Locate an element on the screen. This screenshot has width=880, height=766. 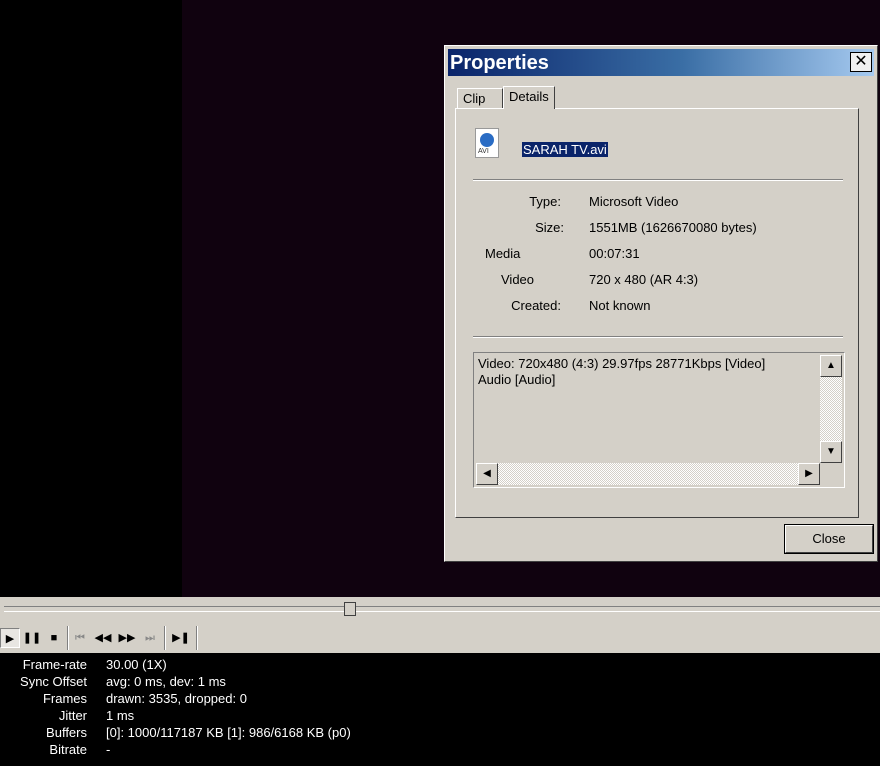
seek-bar is located at coordinates (440, 609).